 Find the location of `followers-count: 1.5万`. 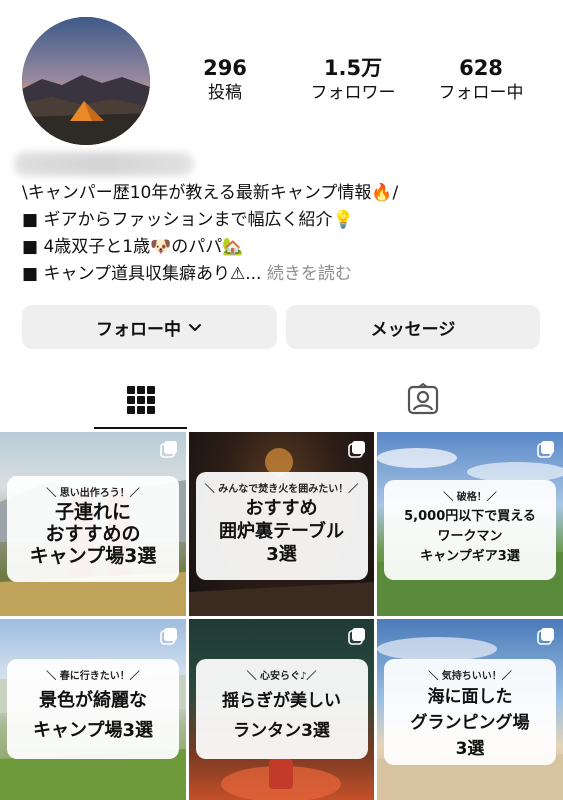

followers-count: 1.5万 is located at coordinates (353, 68).